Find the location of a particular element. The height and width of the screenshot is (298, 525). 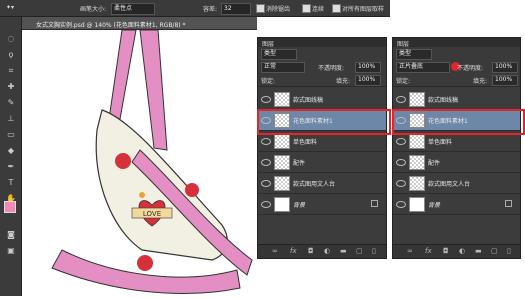

panel2-lock-row: 锁定: 填充: 100% is located at coordinates (456, 80).